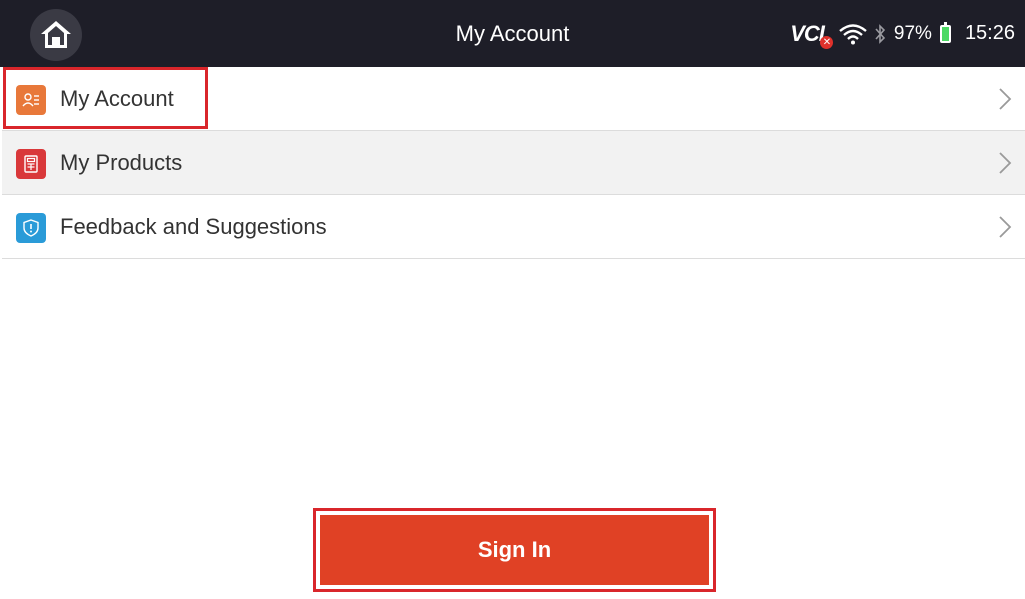  Describe the element at coordinates (989, 33) in the screenshot. I see `clock: 15:26` at that location.